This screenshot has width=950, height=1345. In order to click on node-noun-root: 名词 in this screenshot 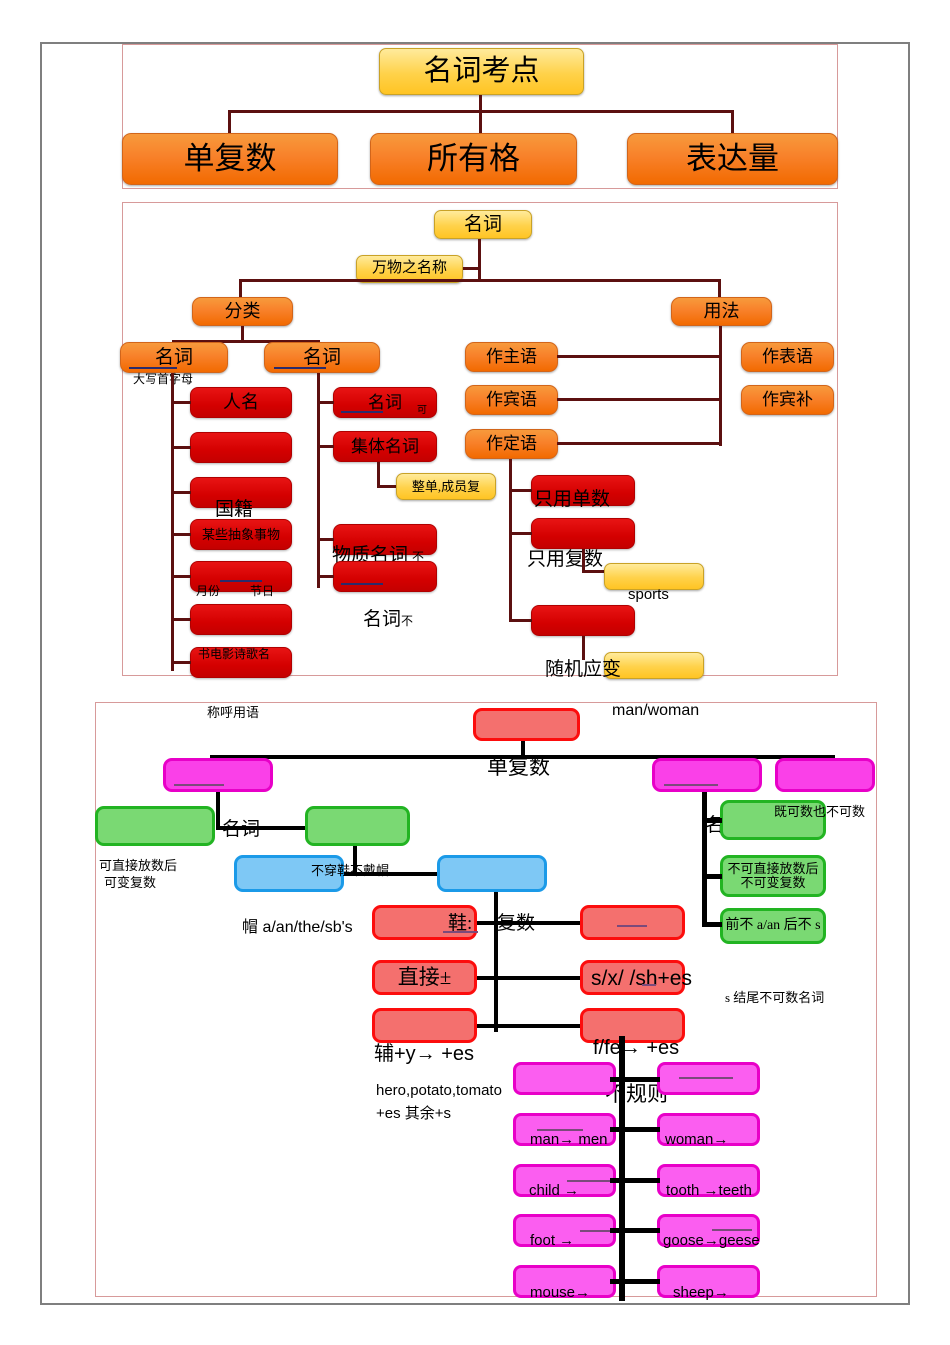, I will do `click(483, 224)`.